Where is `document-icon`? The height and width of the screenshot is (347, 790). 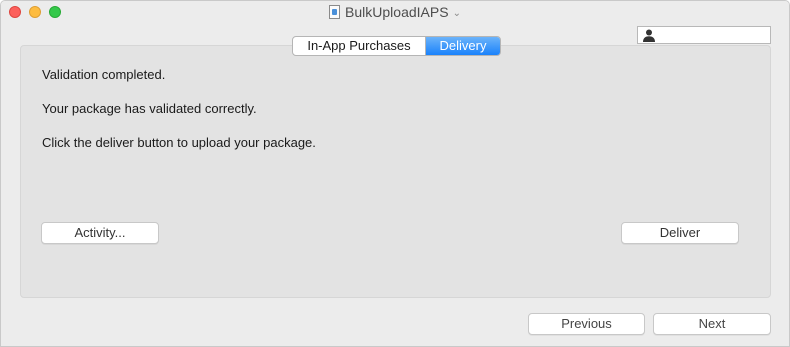
document-icon is located at coordinates (335, 12).